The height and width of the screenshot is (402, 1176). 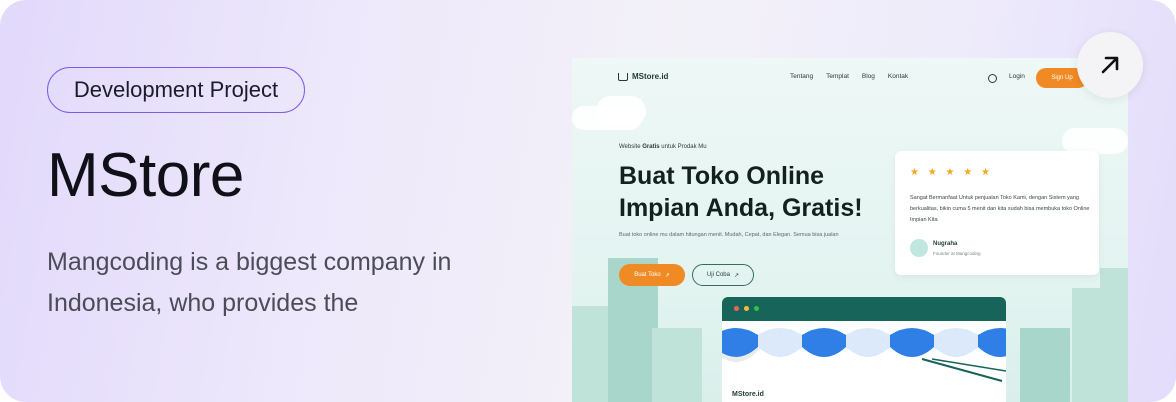 I want to click on nav-item-templat: Templat, so click(x=837, y=76).